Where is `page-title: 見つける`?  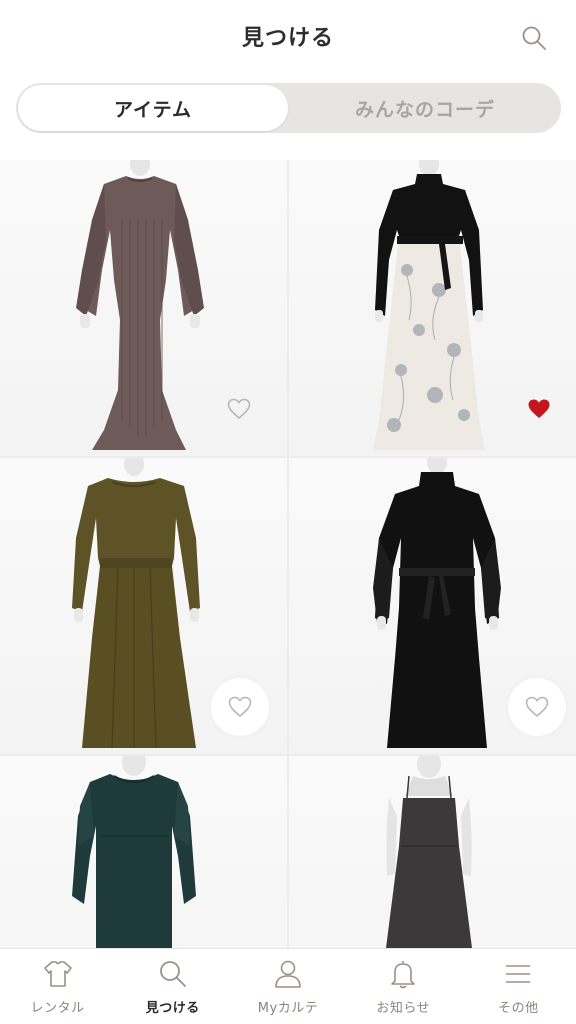 page-title: 見つける is located at coordinates (287, 38).